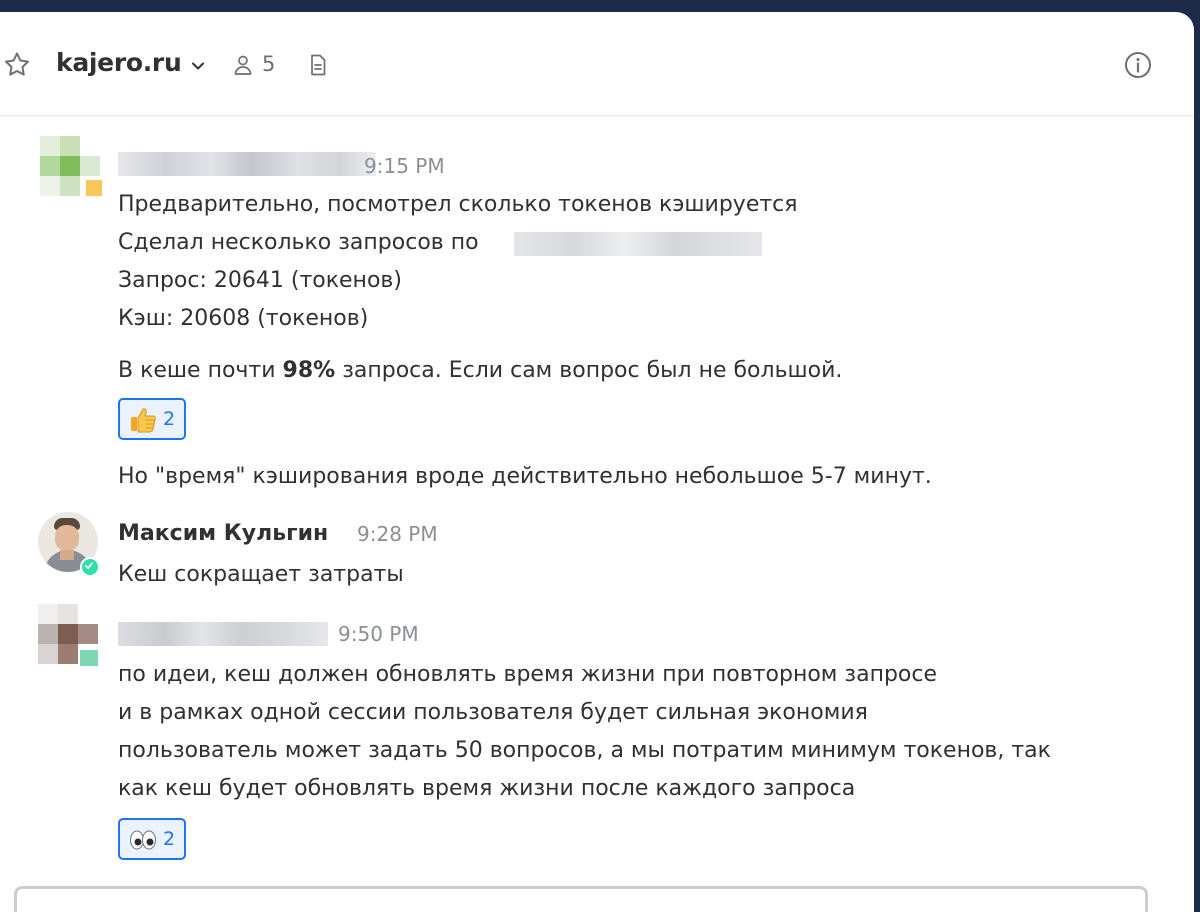 The height and width of the screenshot is (912, 1200). I want to click on message-text: Кэш: 20608 (токенов), so click(243, 318).